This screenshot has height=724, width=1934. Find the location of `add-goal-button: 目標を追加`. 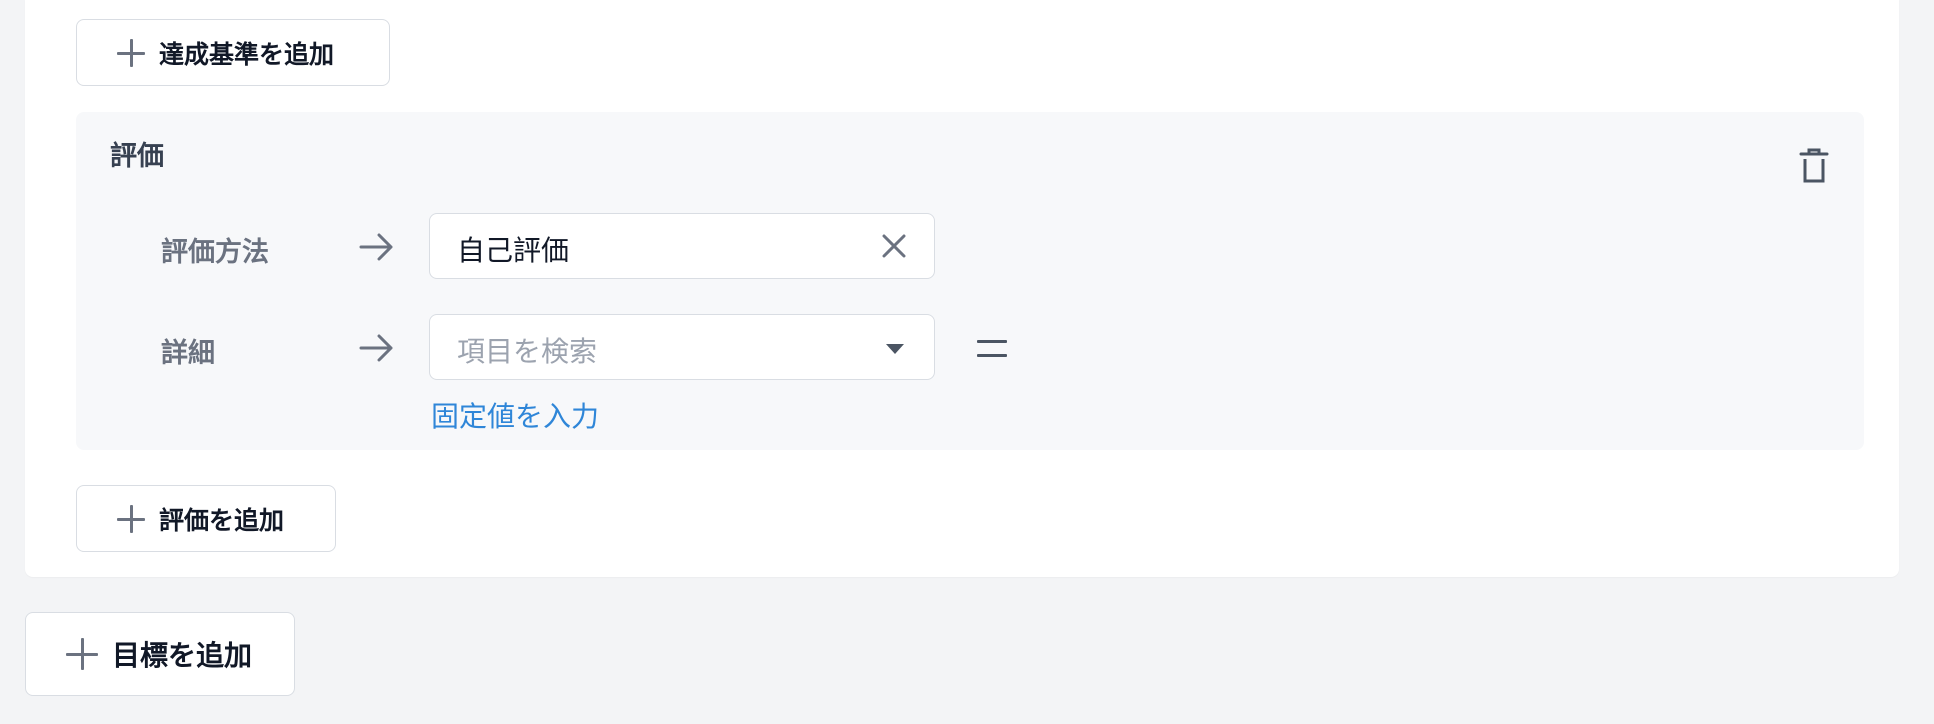

add-goal-button: 目標を追加 is located at coordinates (160, 654).